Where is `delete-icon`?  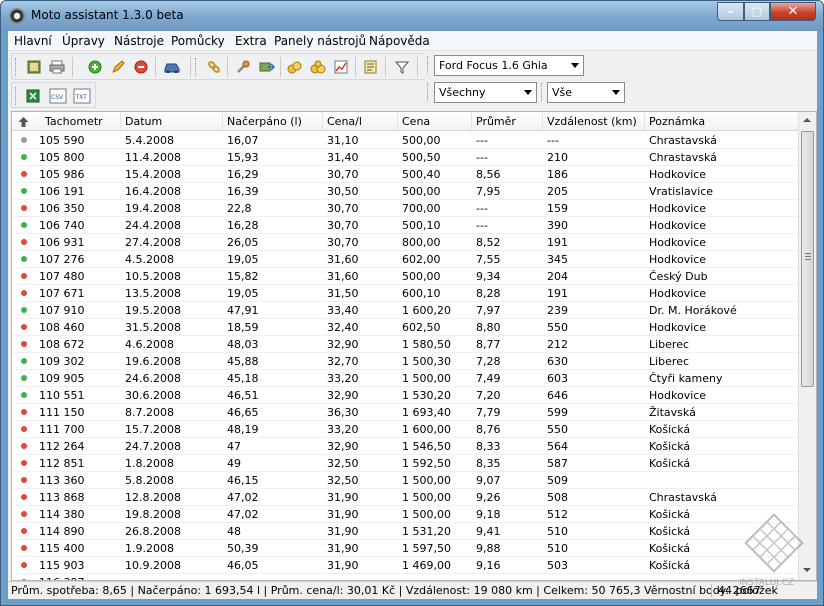 delete-icon is located at coordinates (141, 67).